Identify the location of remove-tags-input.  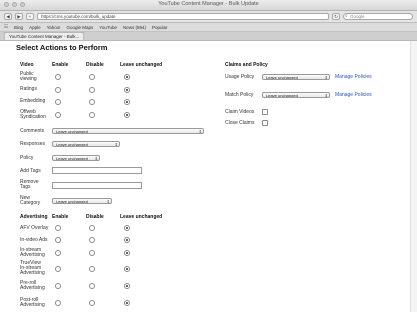
(97, 185).